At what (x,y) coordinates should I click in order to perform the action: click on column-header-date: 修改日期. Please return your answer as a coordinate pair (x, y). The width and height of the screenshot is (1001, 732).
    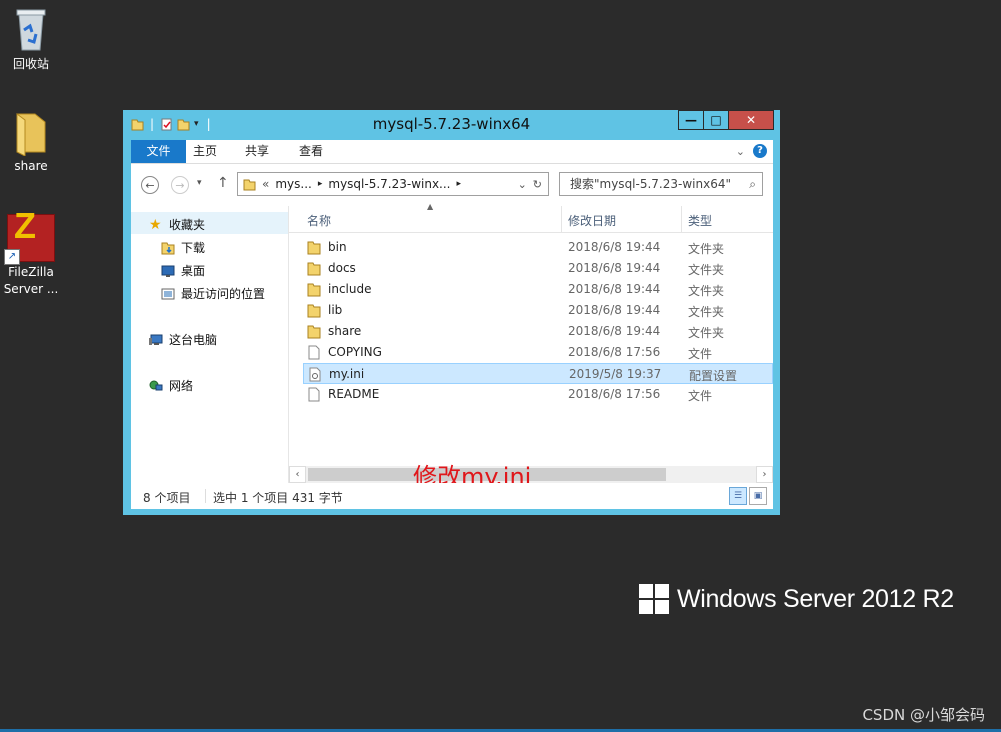
    Looking at the image, I should click on (592, 220).